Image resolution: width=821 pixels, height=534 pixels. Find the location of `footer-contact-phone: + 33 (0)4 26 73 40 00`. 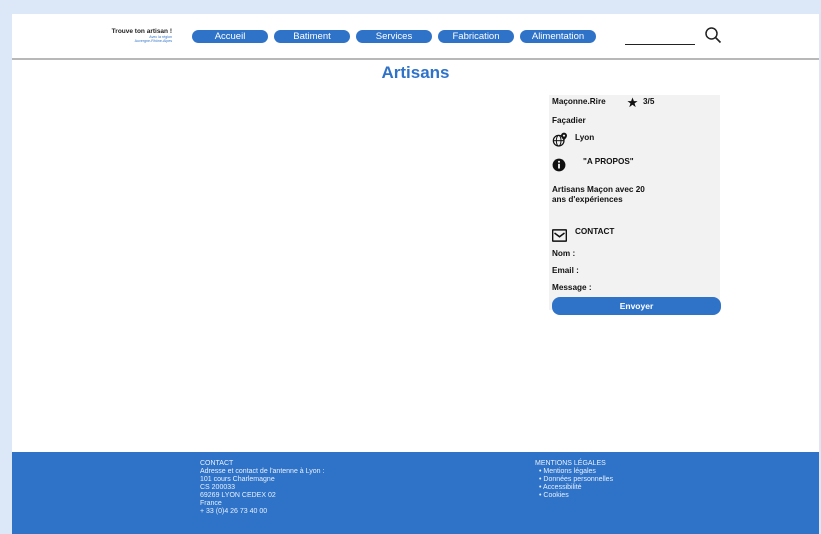

footer-contact-phone: + 33 (0)4 26 73 40 00 is located at coordinates (262, 512).